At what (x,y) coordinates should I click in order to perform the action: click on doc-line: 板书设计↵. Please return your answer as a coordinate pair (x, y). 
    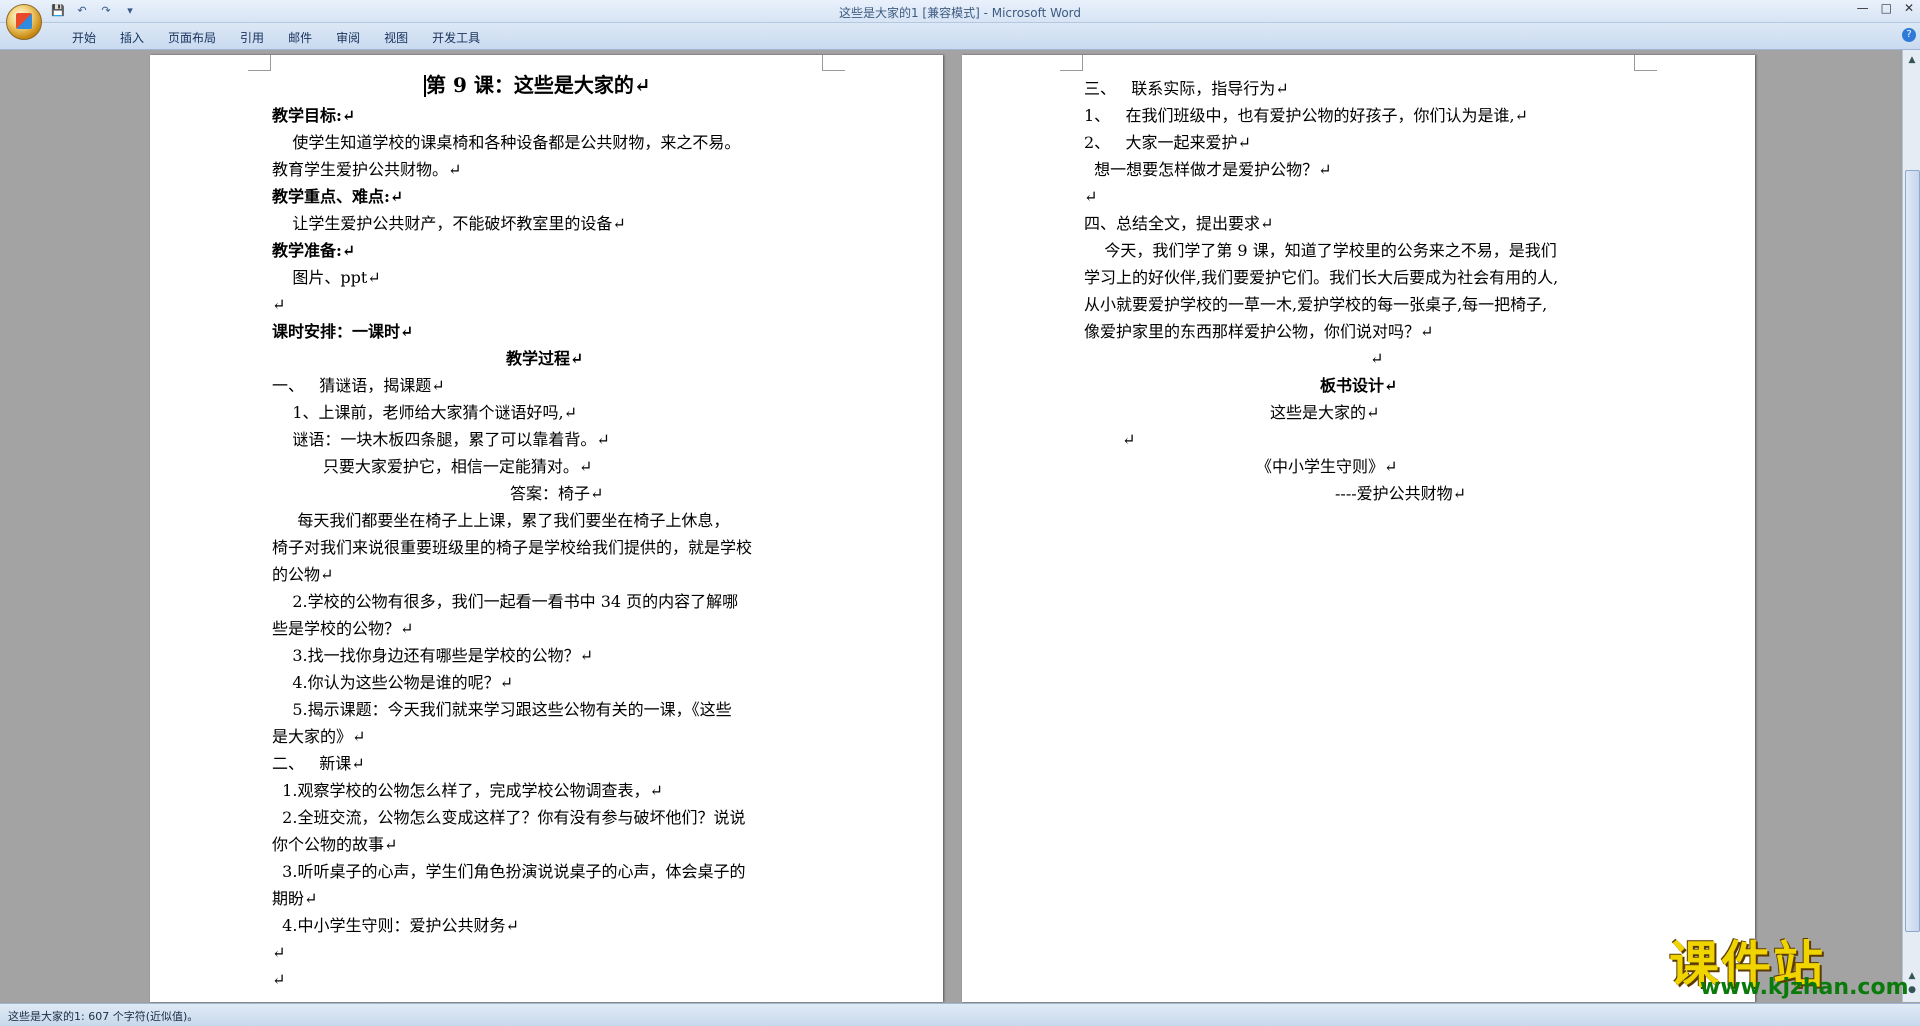
    Looking at the image, I should click on (1359, 385).